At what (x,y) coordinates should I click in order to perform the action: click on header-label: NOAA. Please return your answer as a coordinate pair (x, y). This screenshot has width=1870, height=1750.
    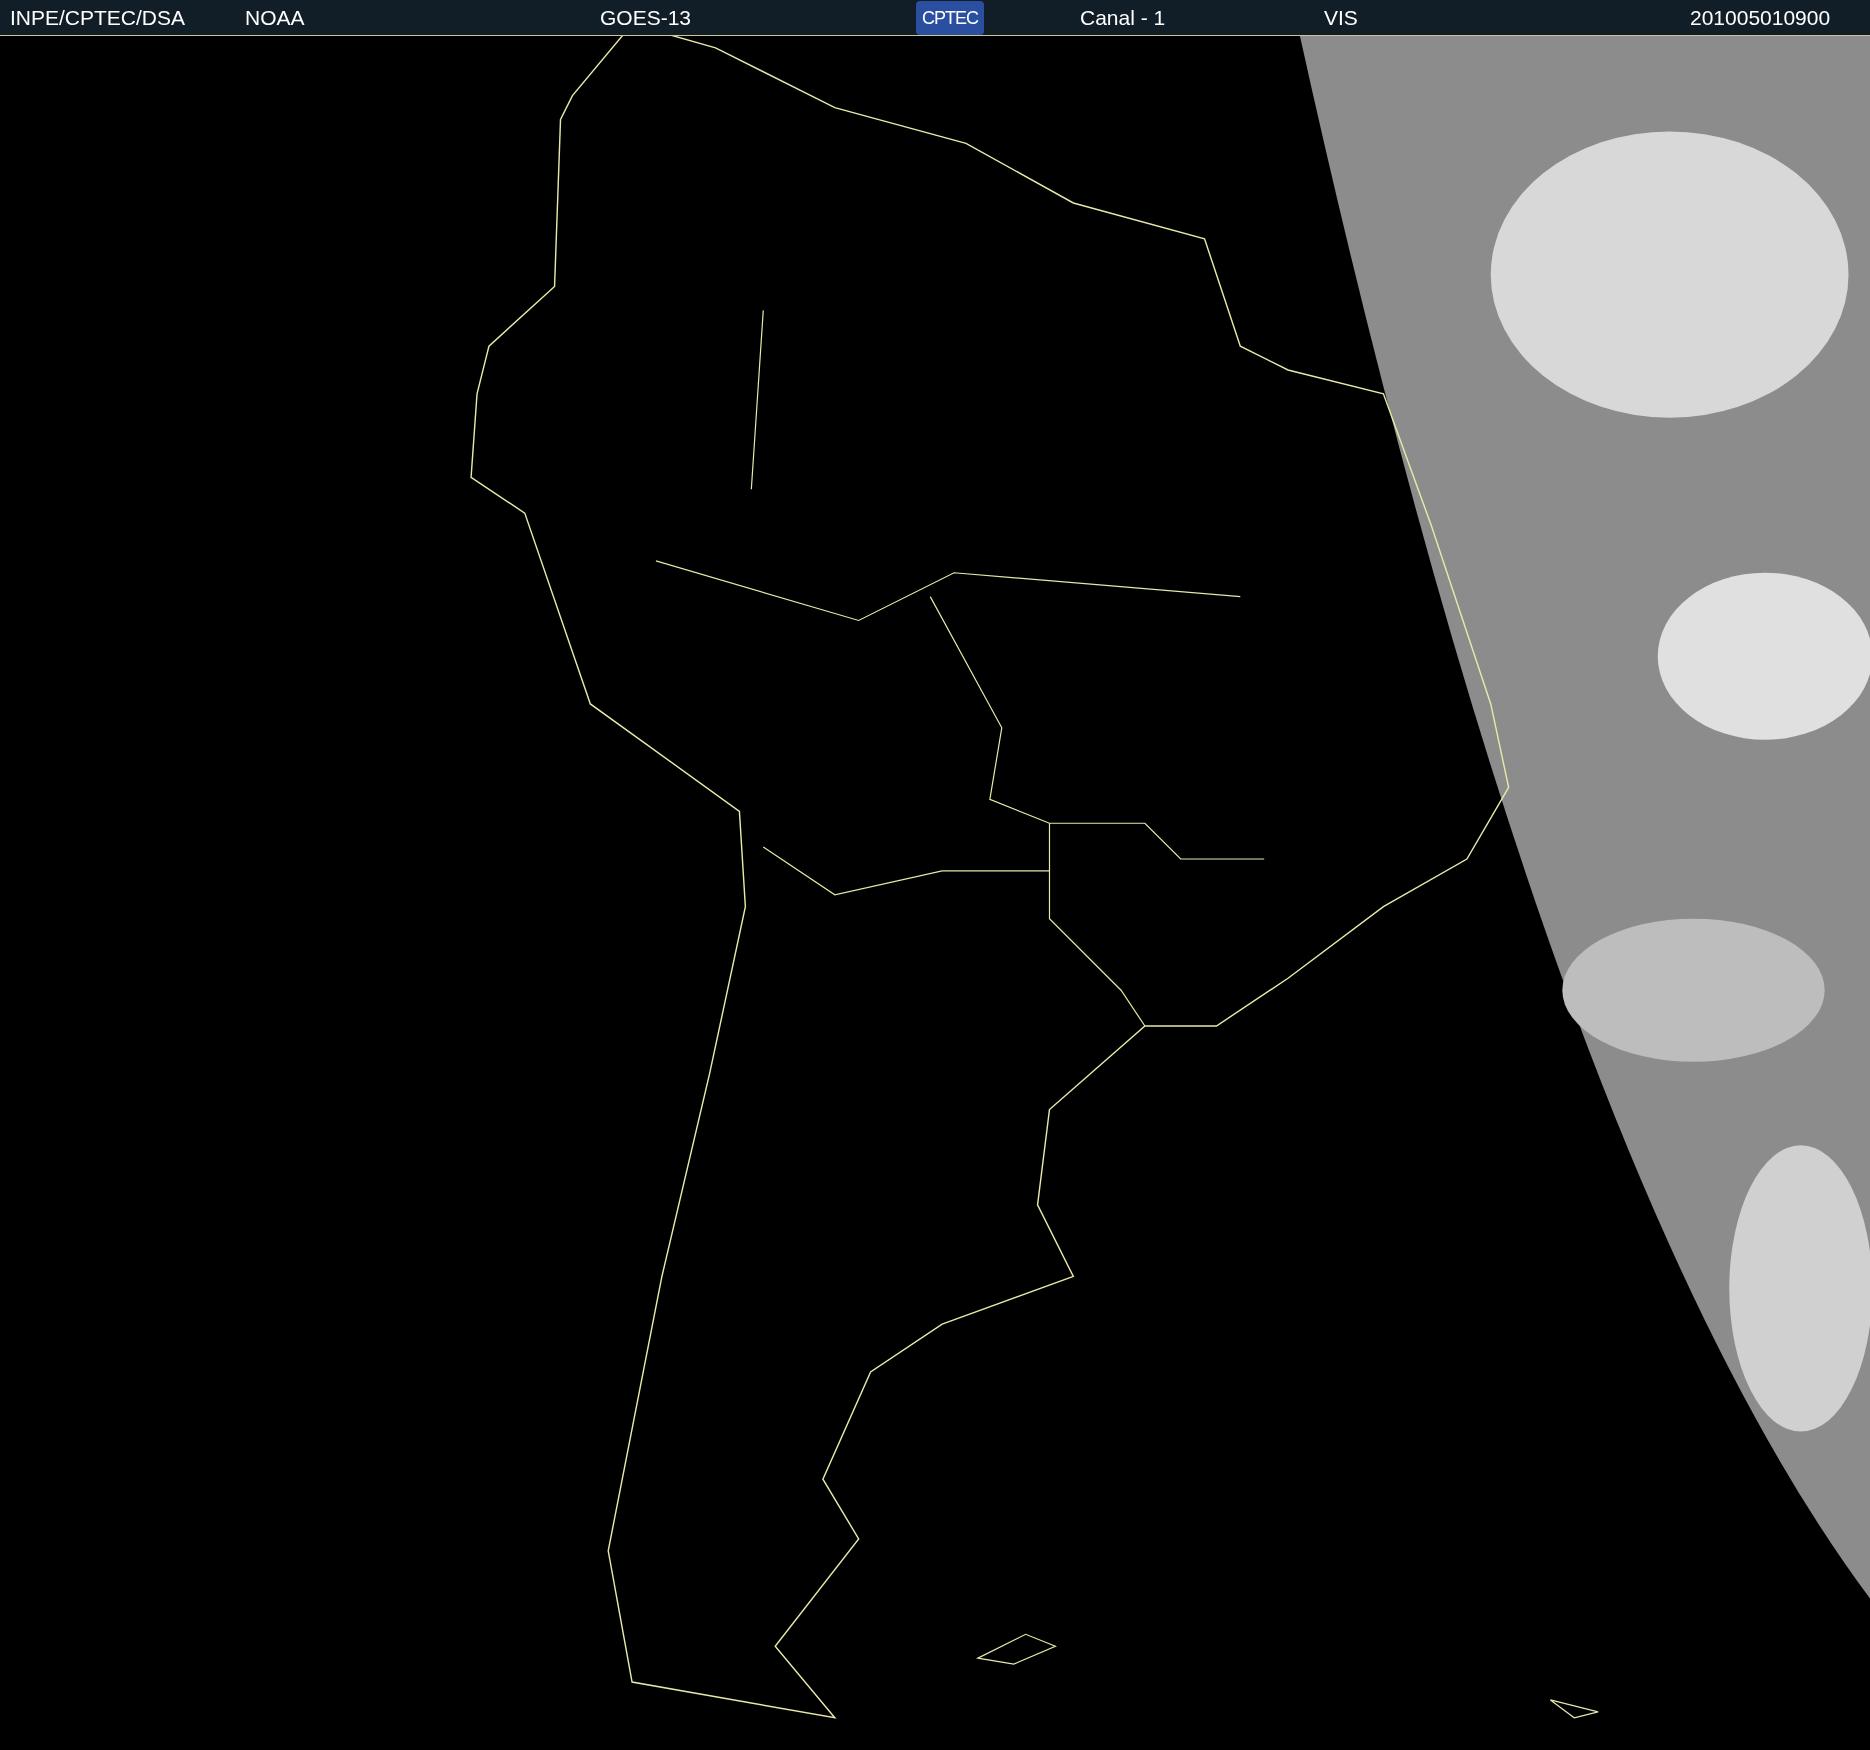
    Looking at the image, I should click on (275, 18).